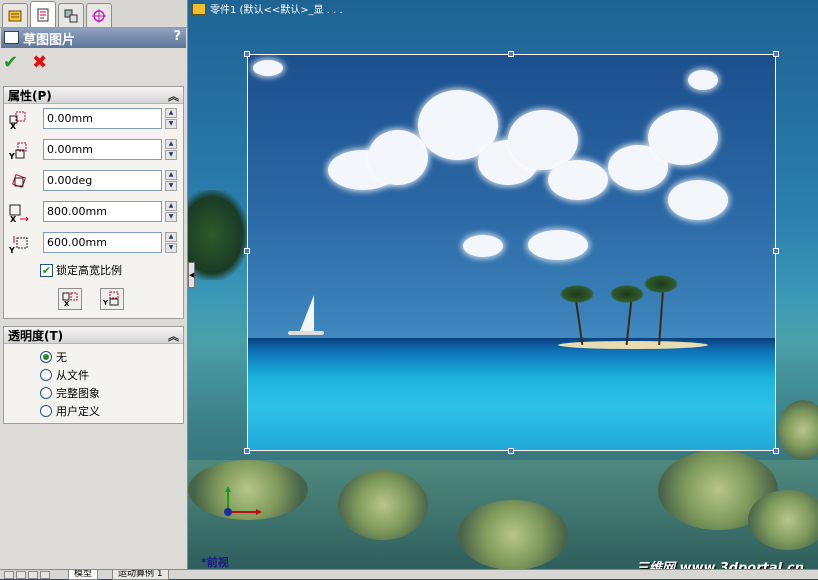 The image size is (818, 580). What do you see at coordinates (25, 63) in the screenshot?
I see `ok-cancel-bar: ✔ ✖` at bounding box center [25, 63].